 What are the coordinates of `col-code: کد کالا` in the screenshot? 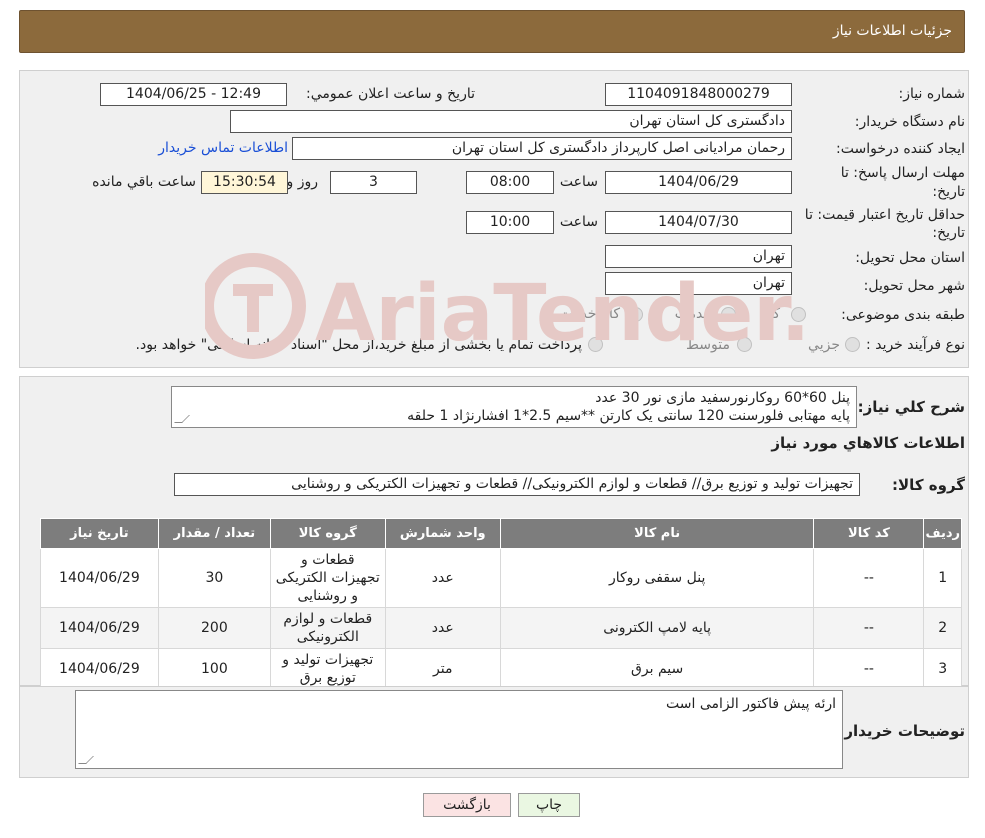 It's located at (869, 533).